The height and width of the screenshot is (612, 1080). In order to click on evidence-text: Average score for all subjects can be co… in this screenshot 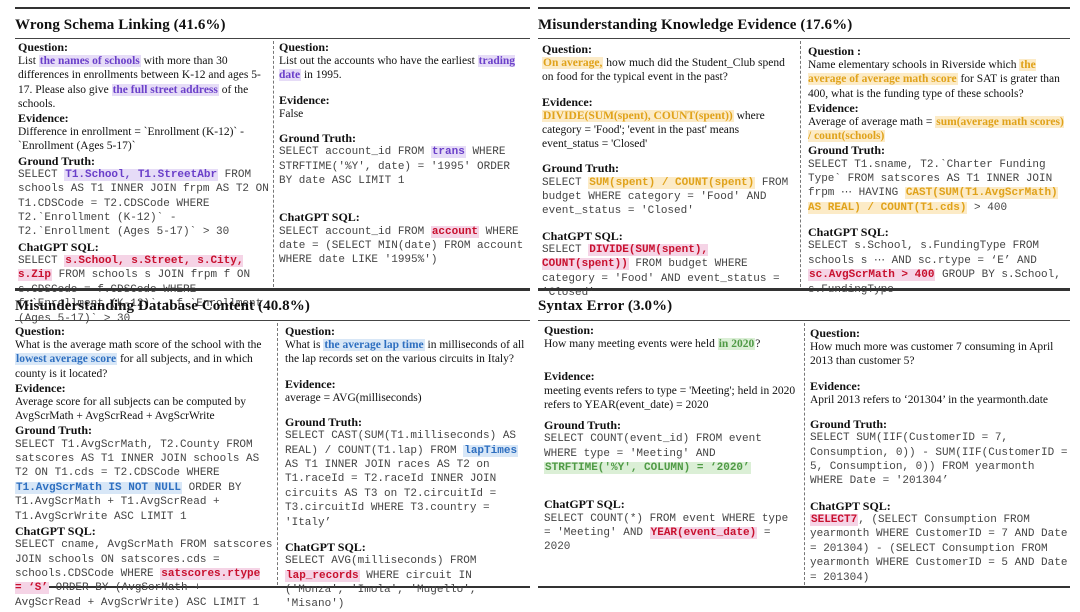, I will do `click(130, 409)`.